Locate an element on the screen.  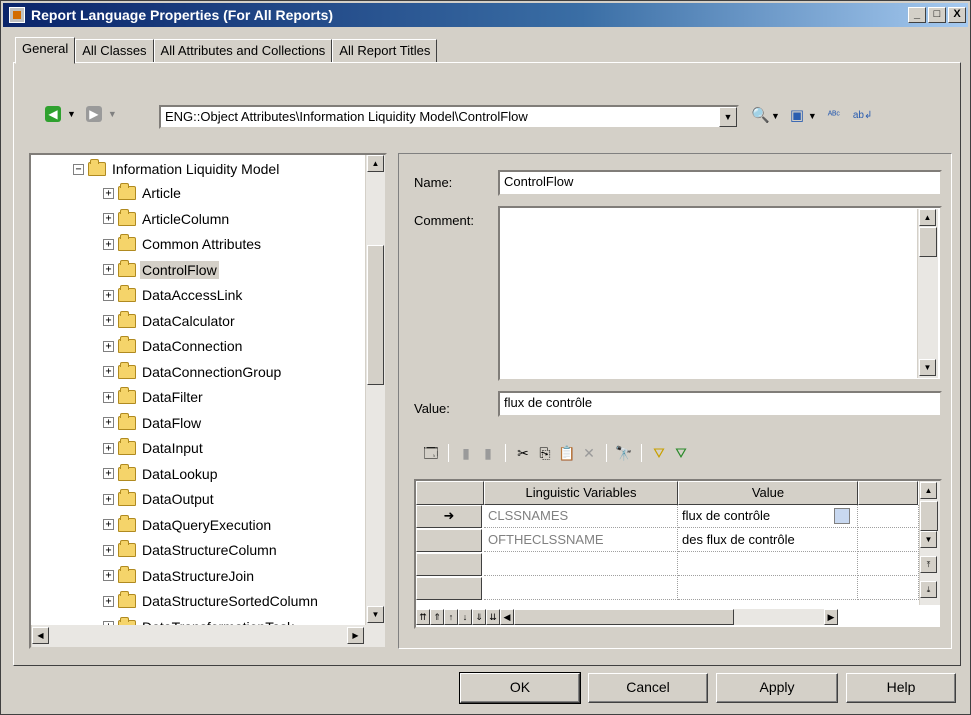
close-button: X is located at coordinates (957, 15).